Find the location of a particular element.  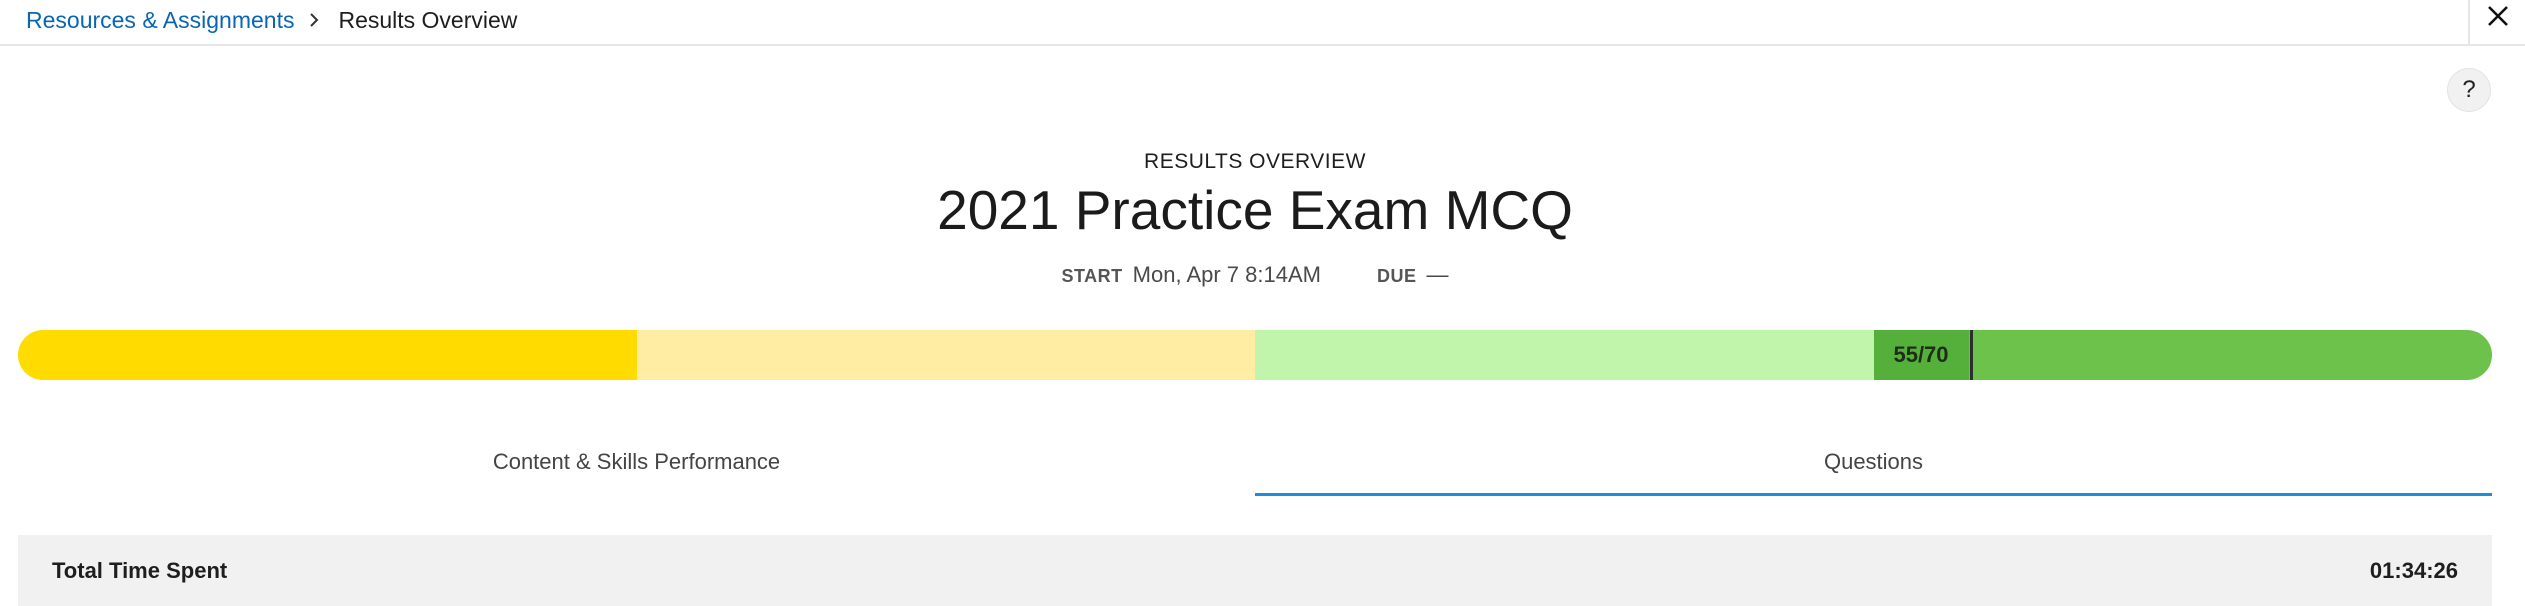

total-time-row: Total Time Spent 01:34:26 is located at coordinates (1255, 570).